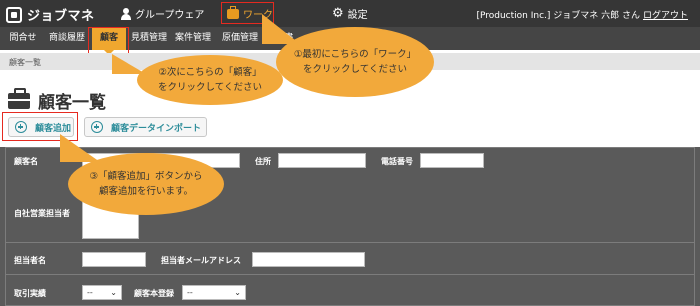  Describe the element at coordinates (322, 160) in the screenshot. I see `address-input` at that location.